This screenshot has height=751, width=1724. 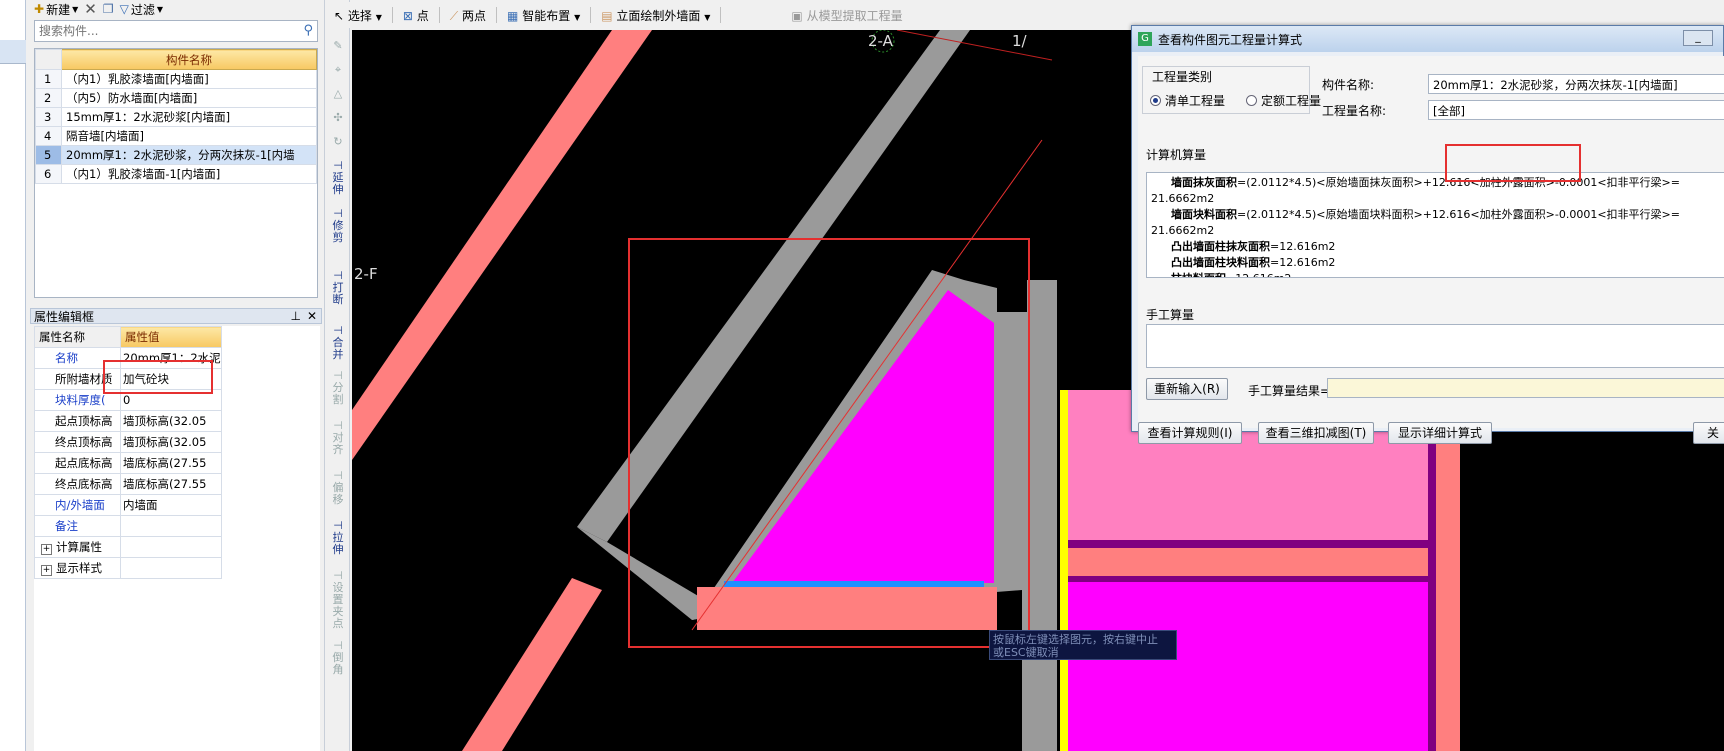 I want to click on tool-button: ⊣ 倒角, so click(x=338, y=658).